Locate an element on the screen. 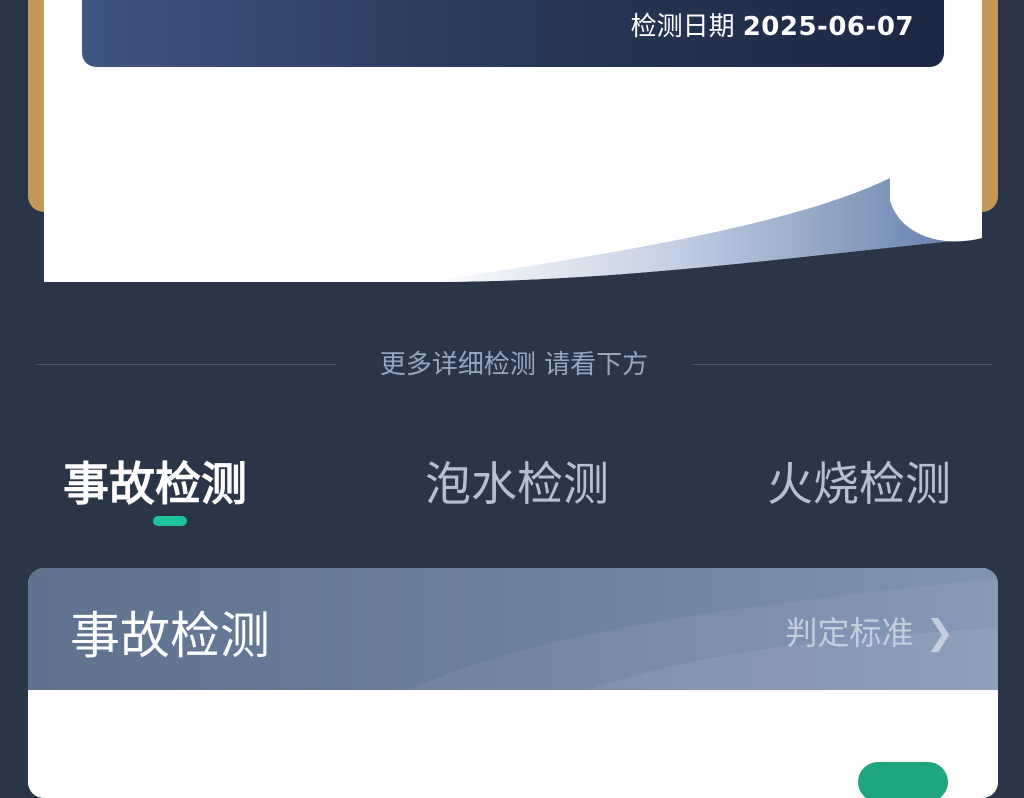 This screenshot has height=798, width=1024. judgment-criteria-label: 判定标准 is located at coordinates (849, 633).